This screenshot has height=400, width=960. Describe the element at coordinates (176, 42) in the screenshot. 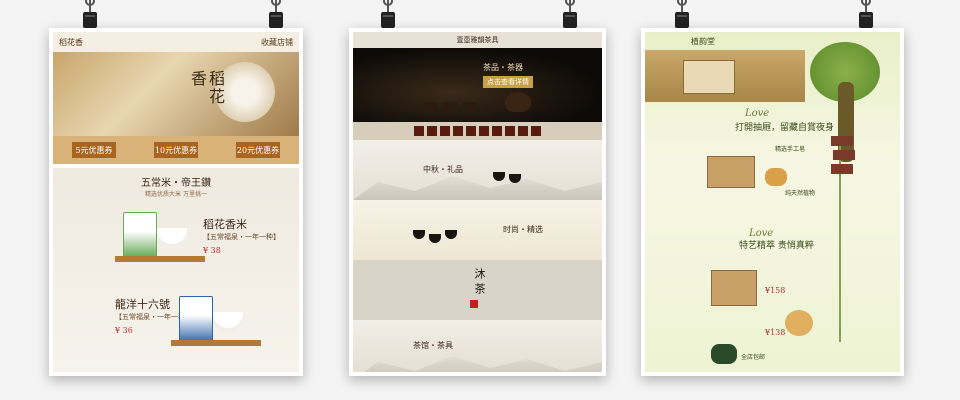

I see `rice-header: 稻花香 收藏店铺` at that location.